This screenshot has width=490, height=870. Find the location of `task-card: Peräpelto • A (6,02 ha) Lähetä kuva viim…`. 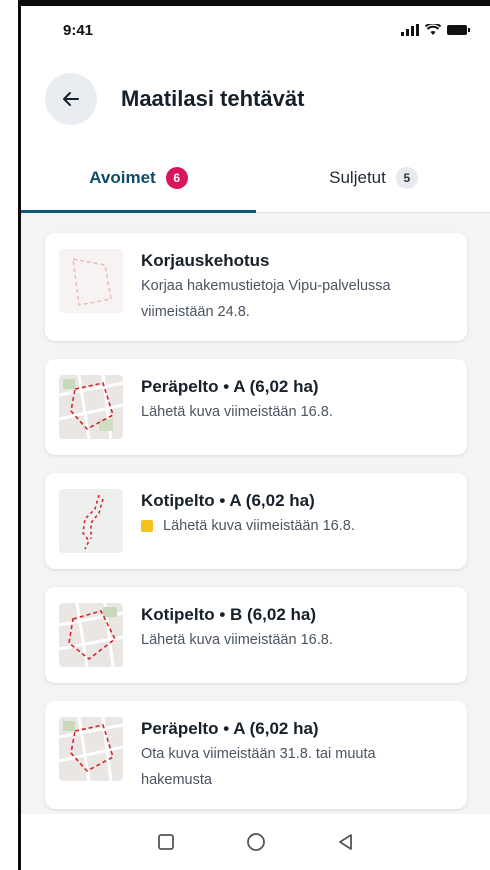

task-card: Peräpelto • A (6,02 ha) Lähetä kuva viim… is located at coordinates (256, 407).